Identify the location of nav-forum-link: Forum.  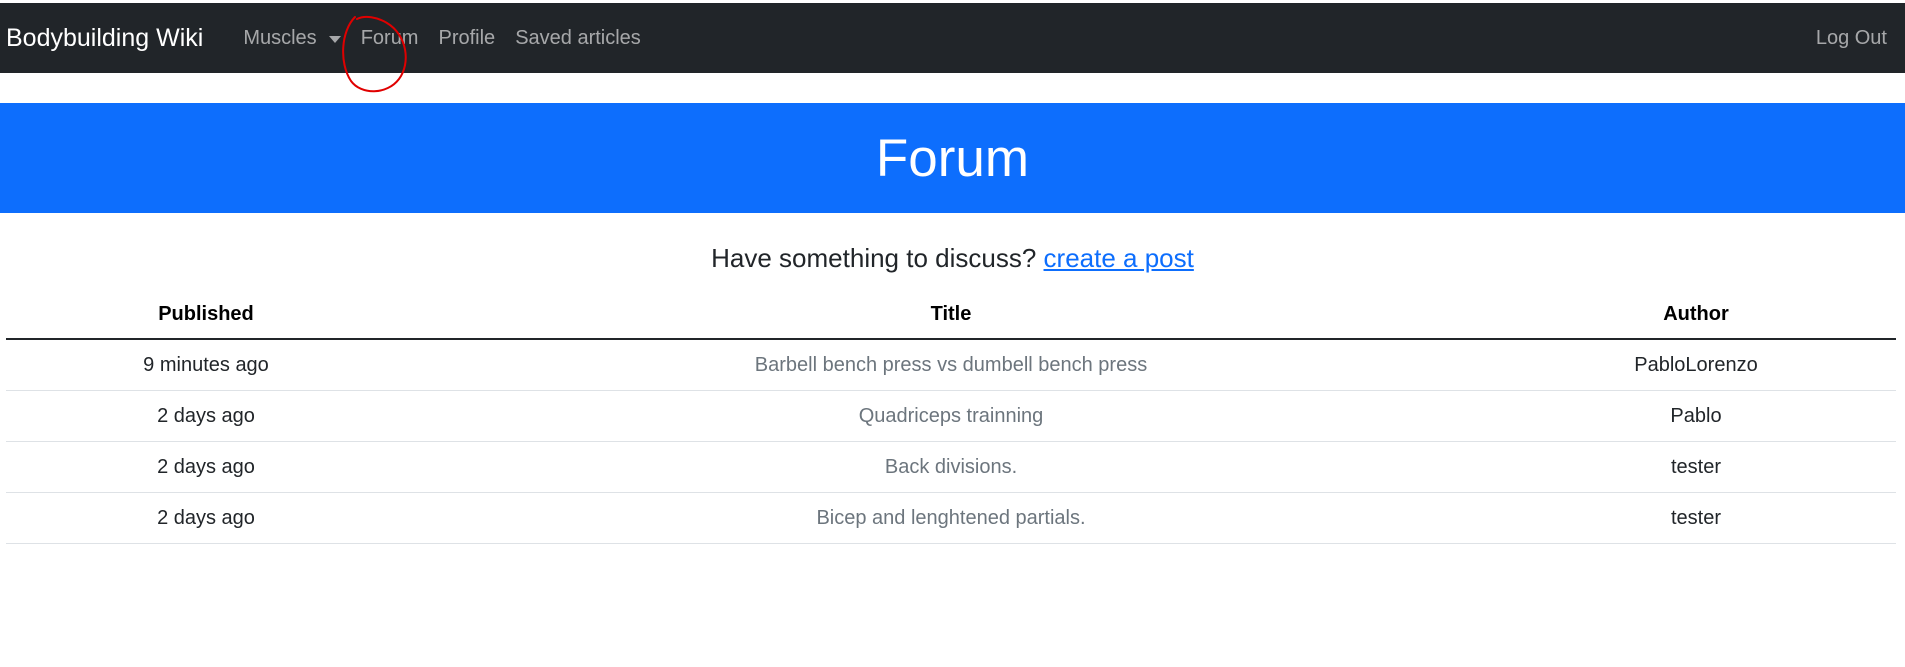
(390, 38).